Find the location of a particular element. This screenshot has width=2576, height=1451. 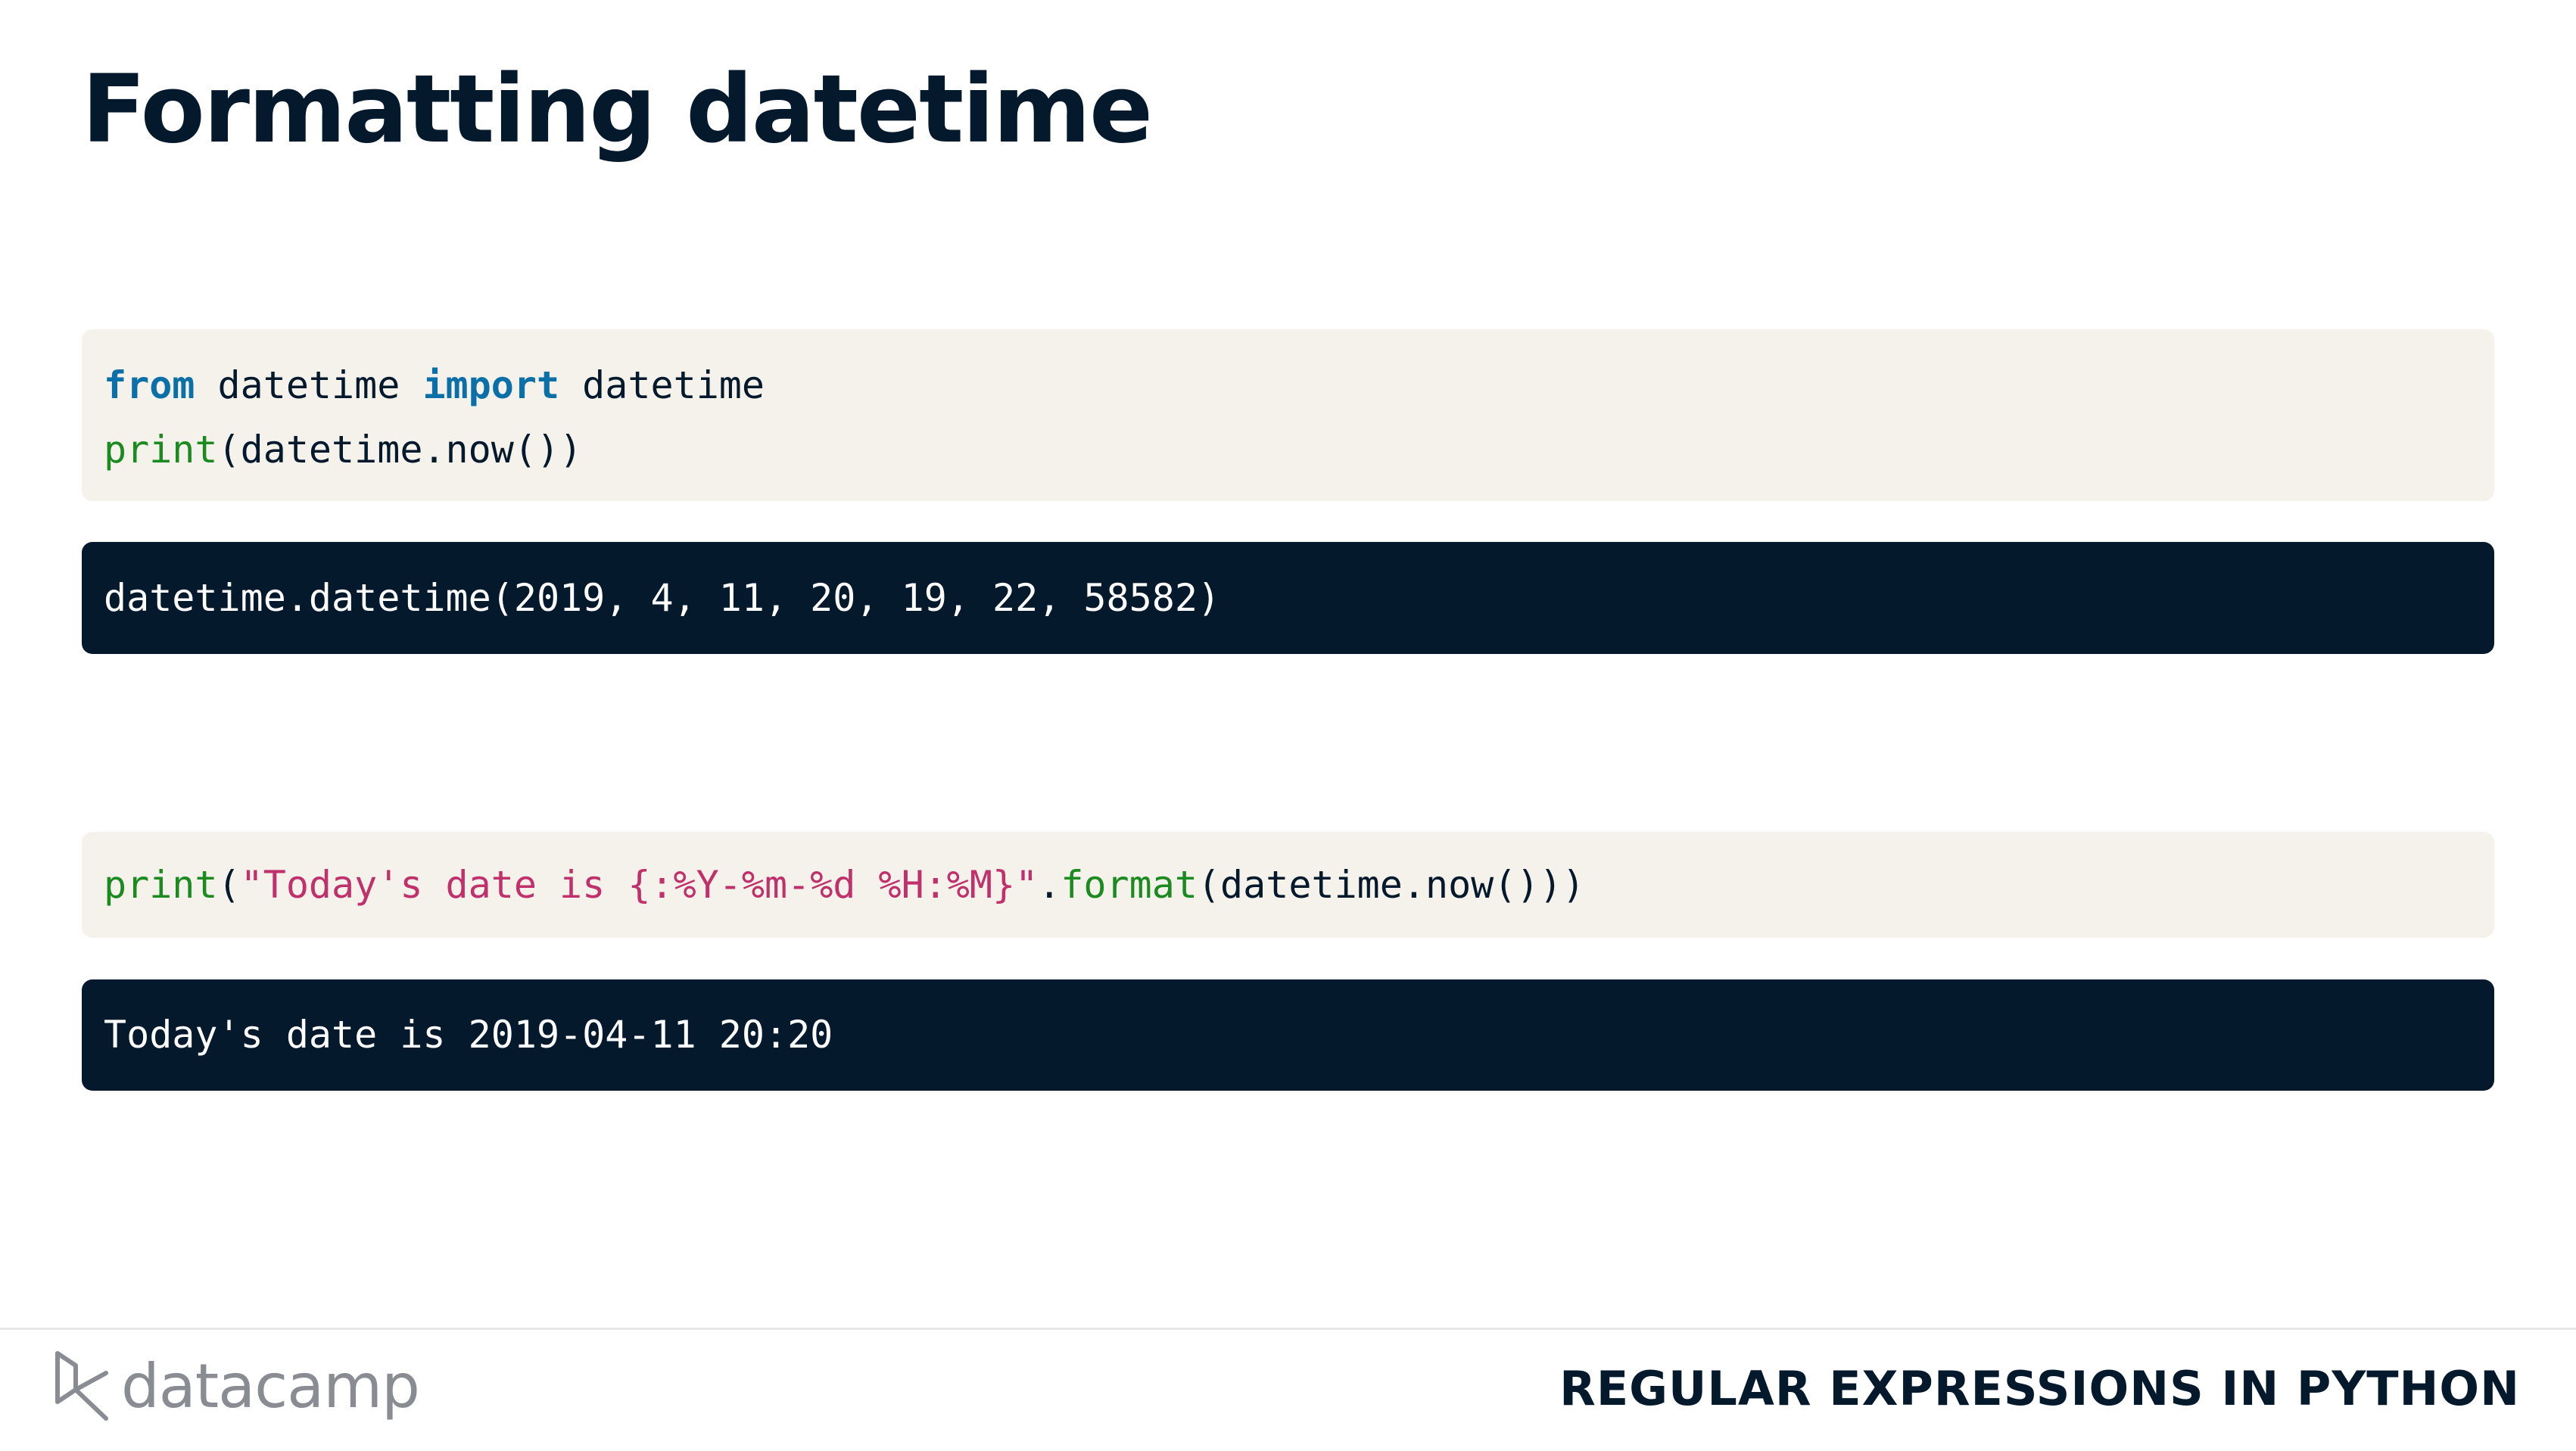

datacamp-logo-icon is located at coordinates (82, 1386).